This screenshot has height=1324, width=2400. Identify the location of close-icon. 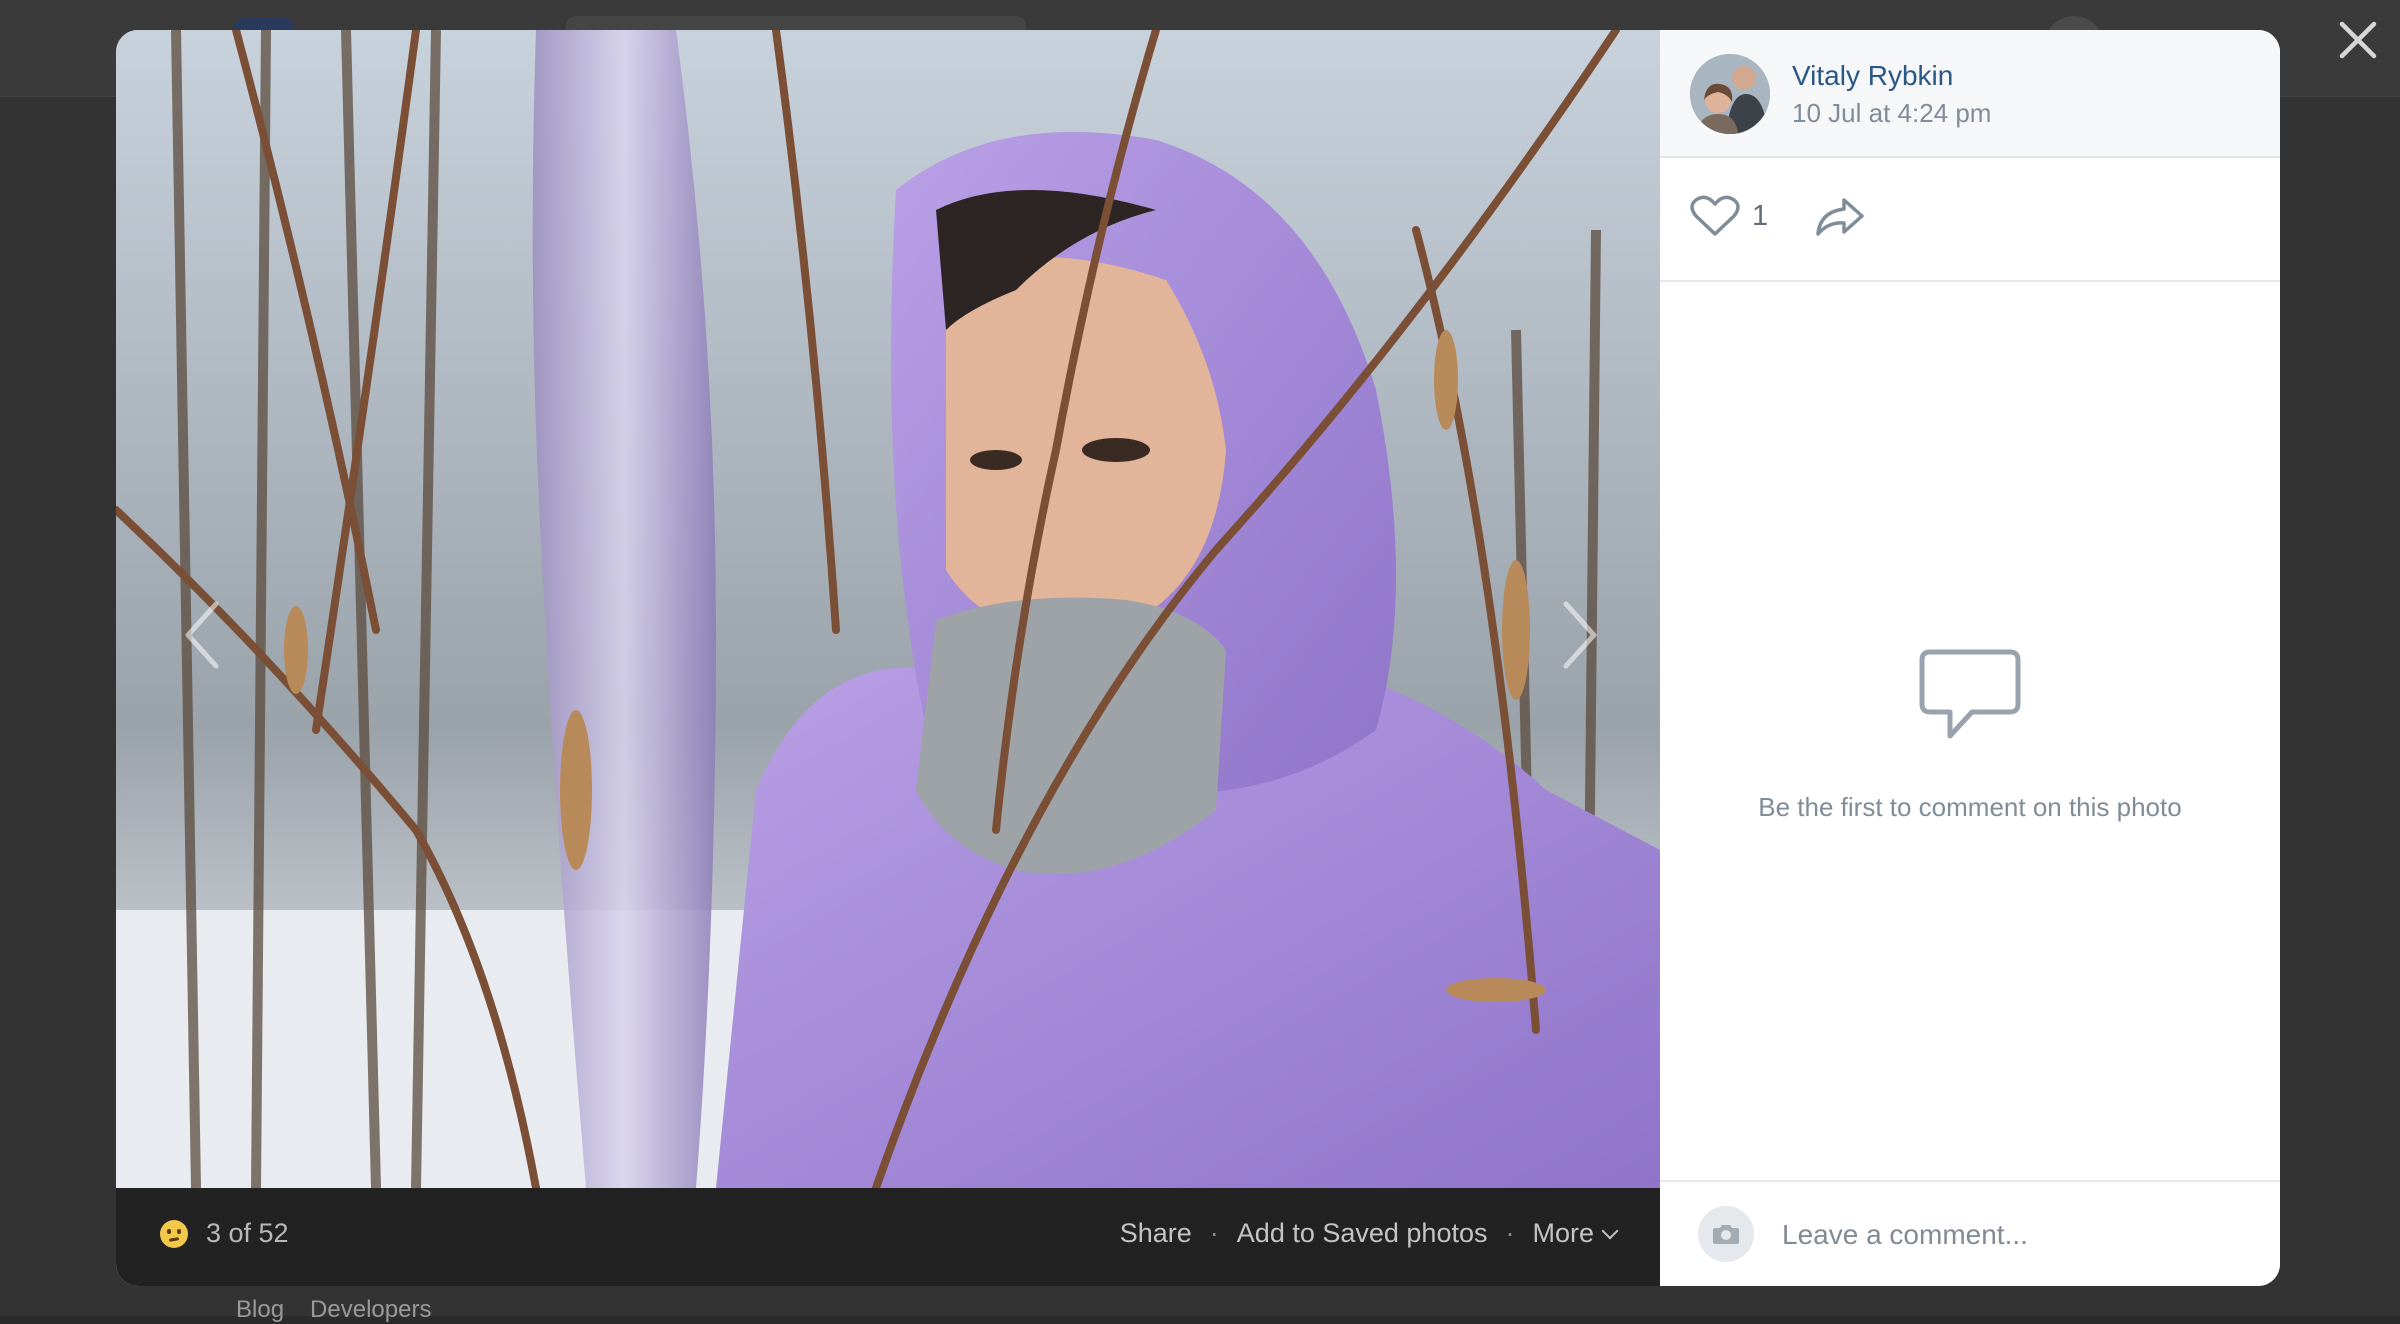
(2358, 40).